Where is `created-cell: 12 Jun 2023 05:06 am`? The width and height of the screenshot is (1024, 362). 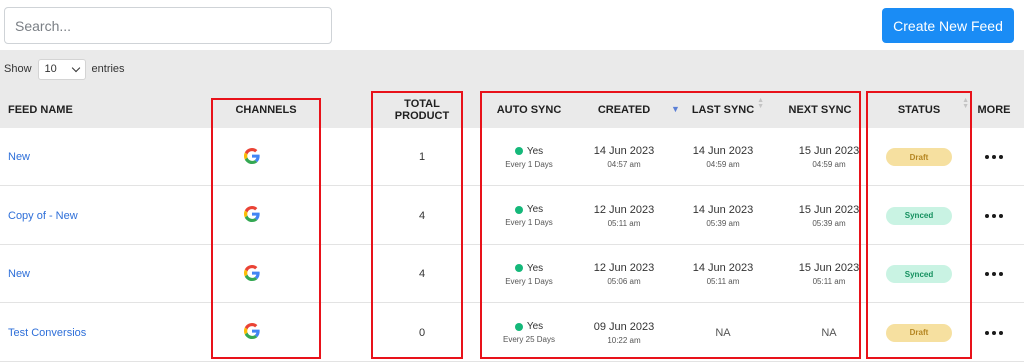 created-cell: 12 Jun 2023 05:06 am is located at coordinates (624, 274).